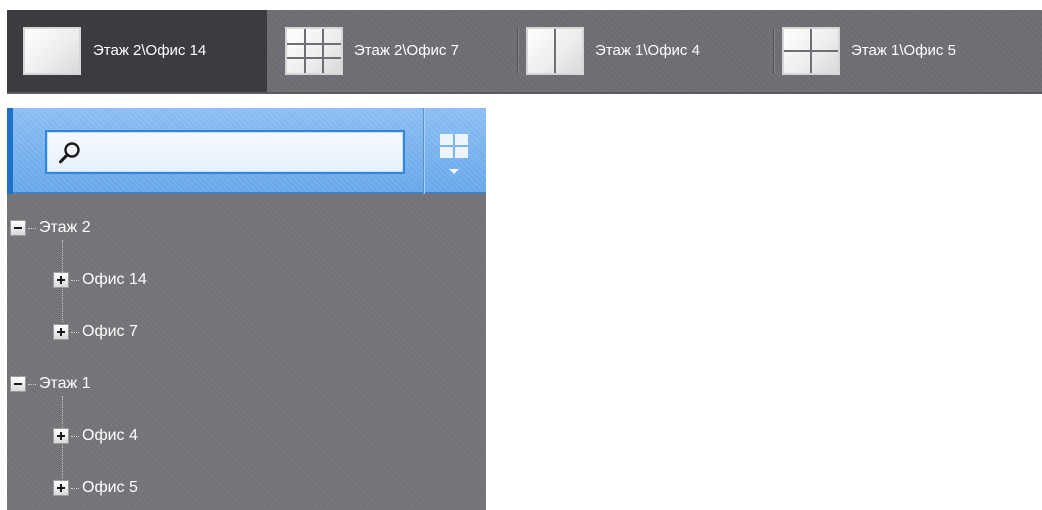 The height and width of the screenshot is (510, 1042). What do you see at coordinates (150, 50) in the screenshot?
I see `layout-tab-label: Этаж 2\Офис 14` at bounding box center [150, 50].